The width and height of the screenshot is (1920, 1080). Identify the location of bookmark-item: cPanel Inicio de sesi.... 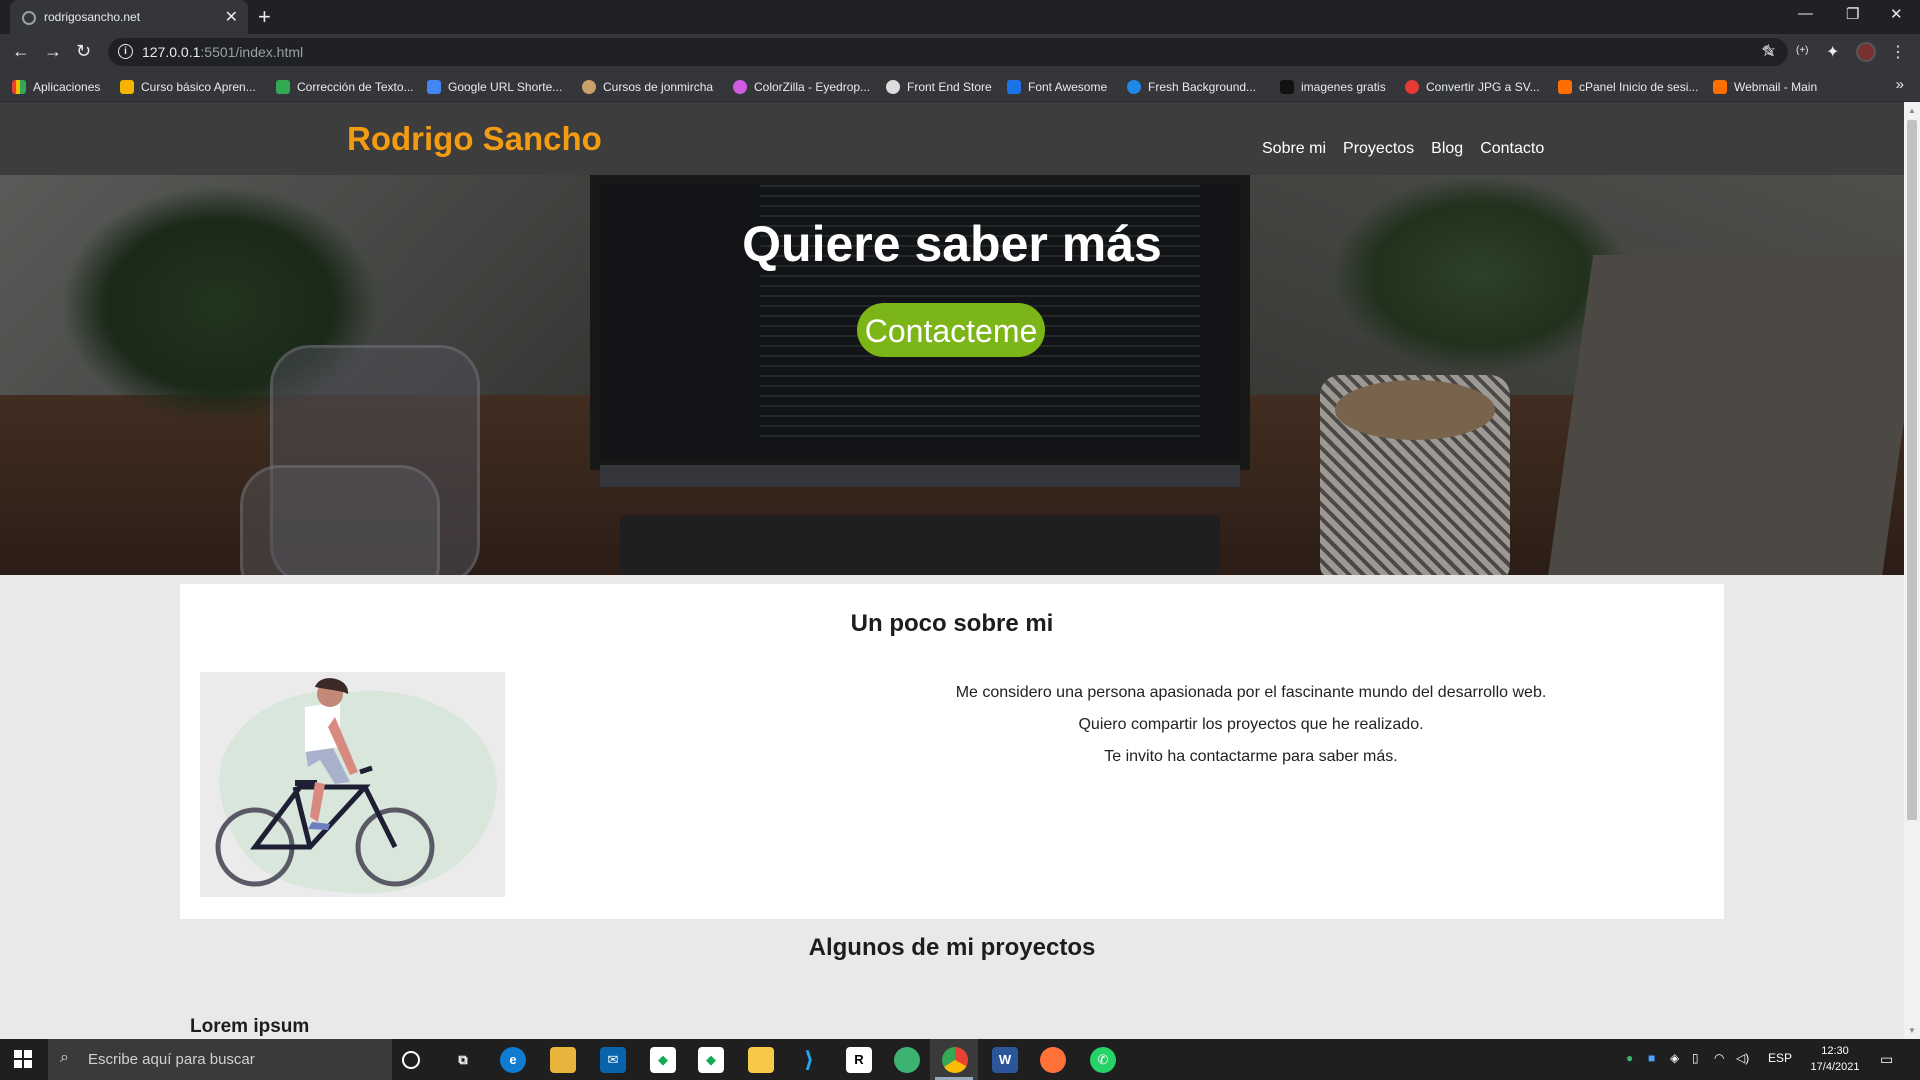
(1628, 87).